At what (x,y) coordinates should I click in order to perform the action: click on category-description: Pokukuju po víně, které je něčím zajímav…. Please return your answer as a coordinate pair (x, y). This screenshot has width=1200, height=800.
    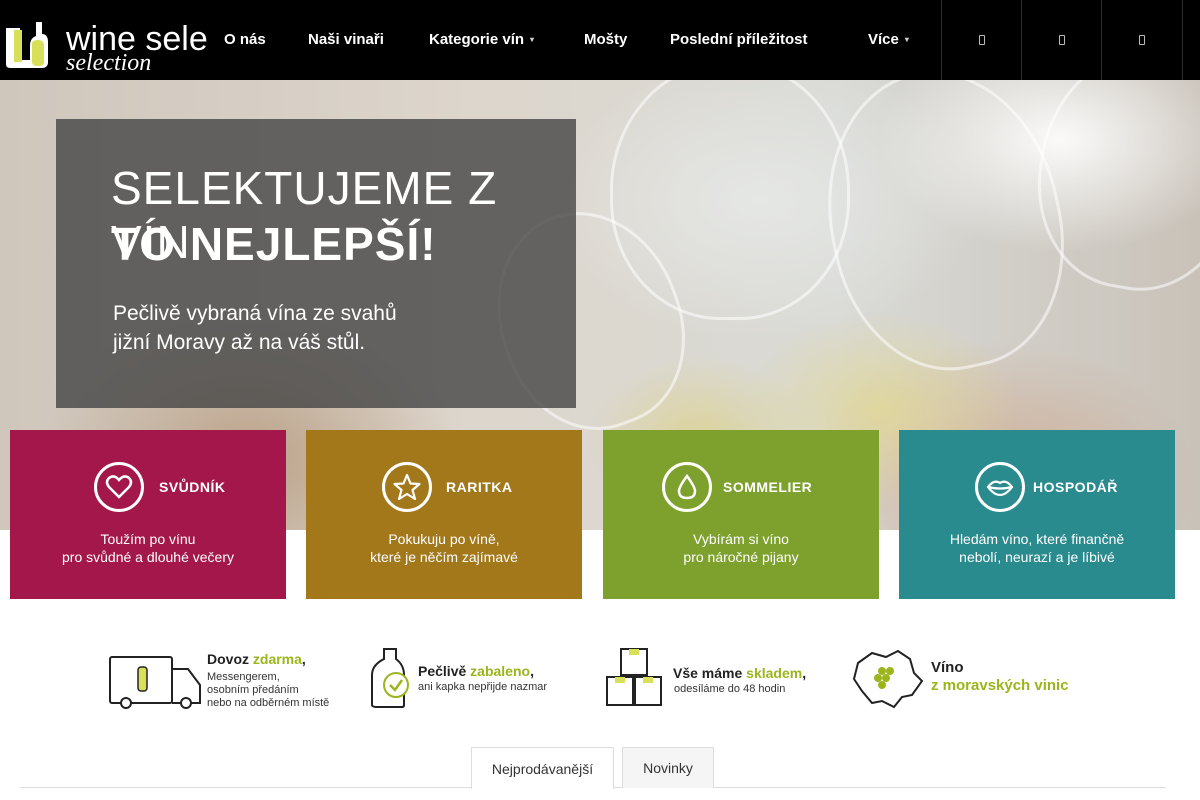
    Looking at the image, I should click on (444, 548).